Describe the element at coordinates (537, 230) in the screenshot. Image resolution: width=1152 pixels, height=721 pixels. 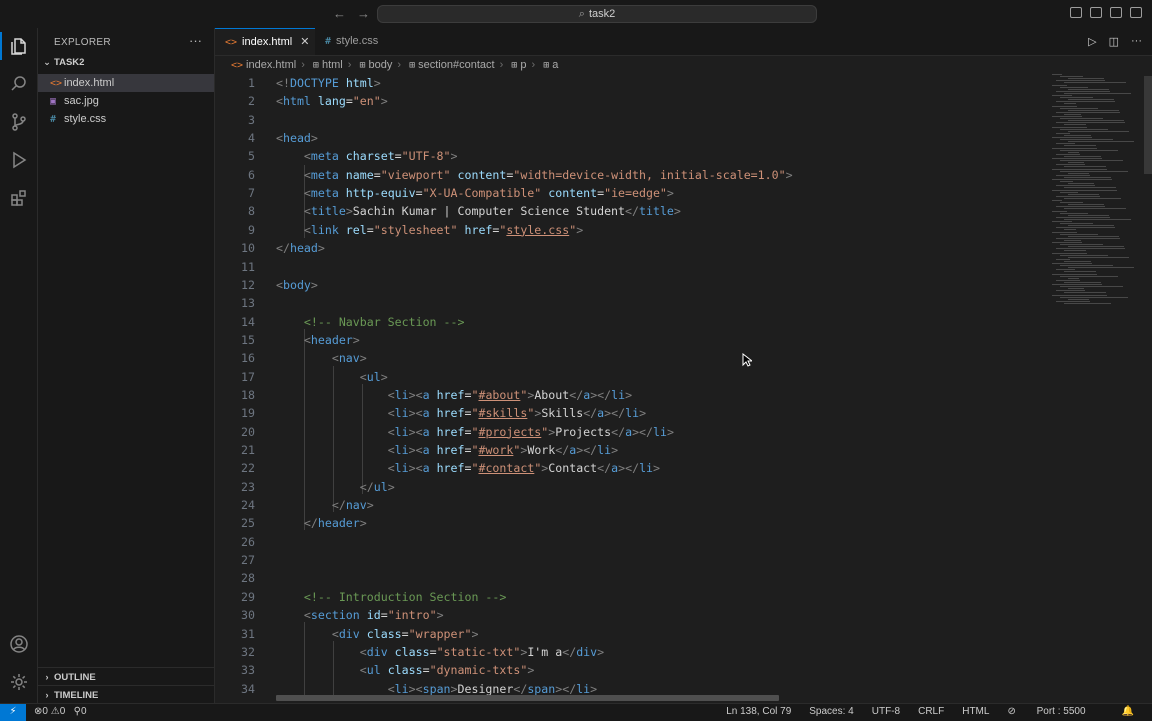
I see `code-token: style.css` at that location.